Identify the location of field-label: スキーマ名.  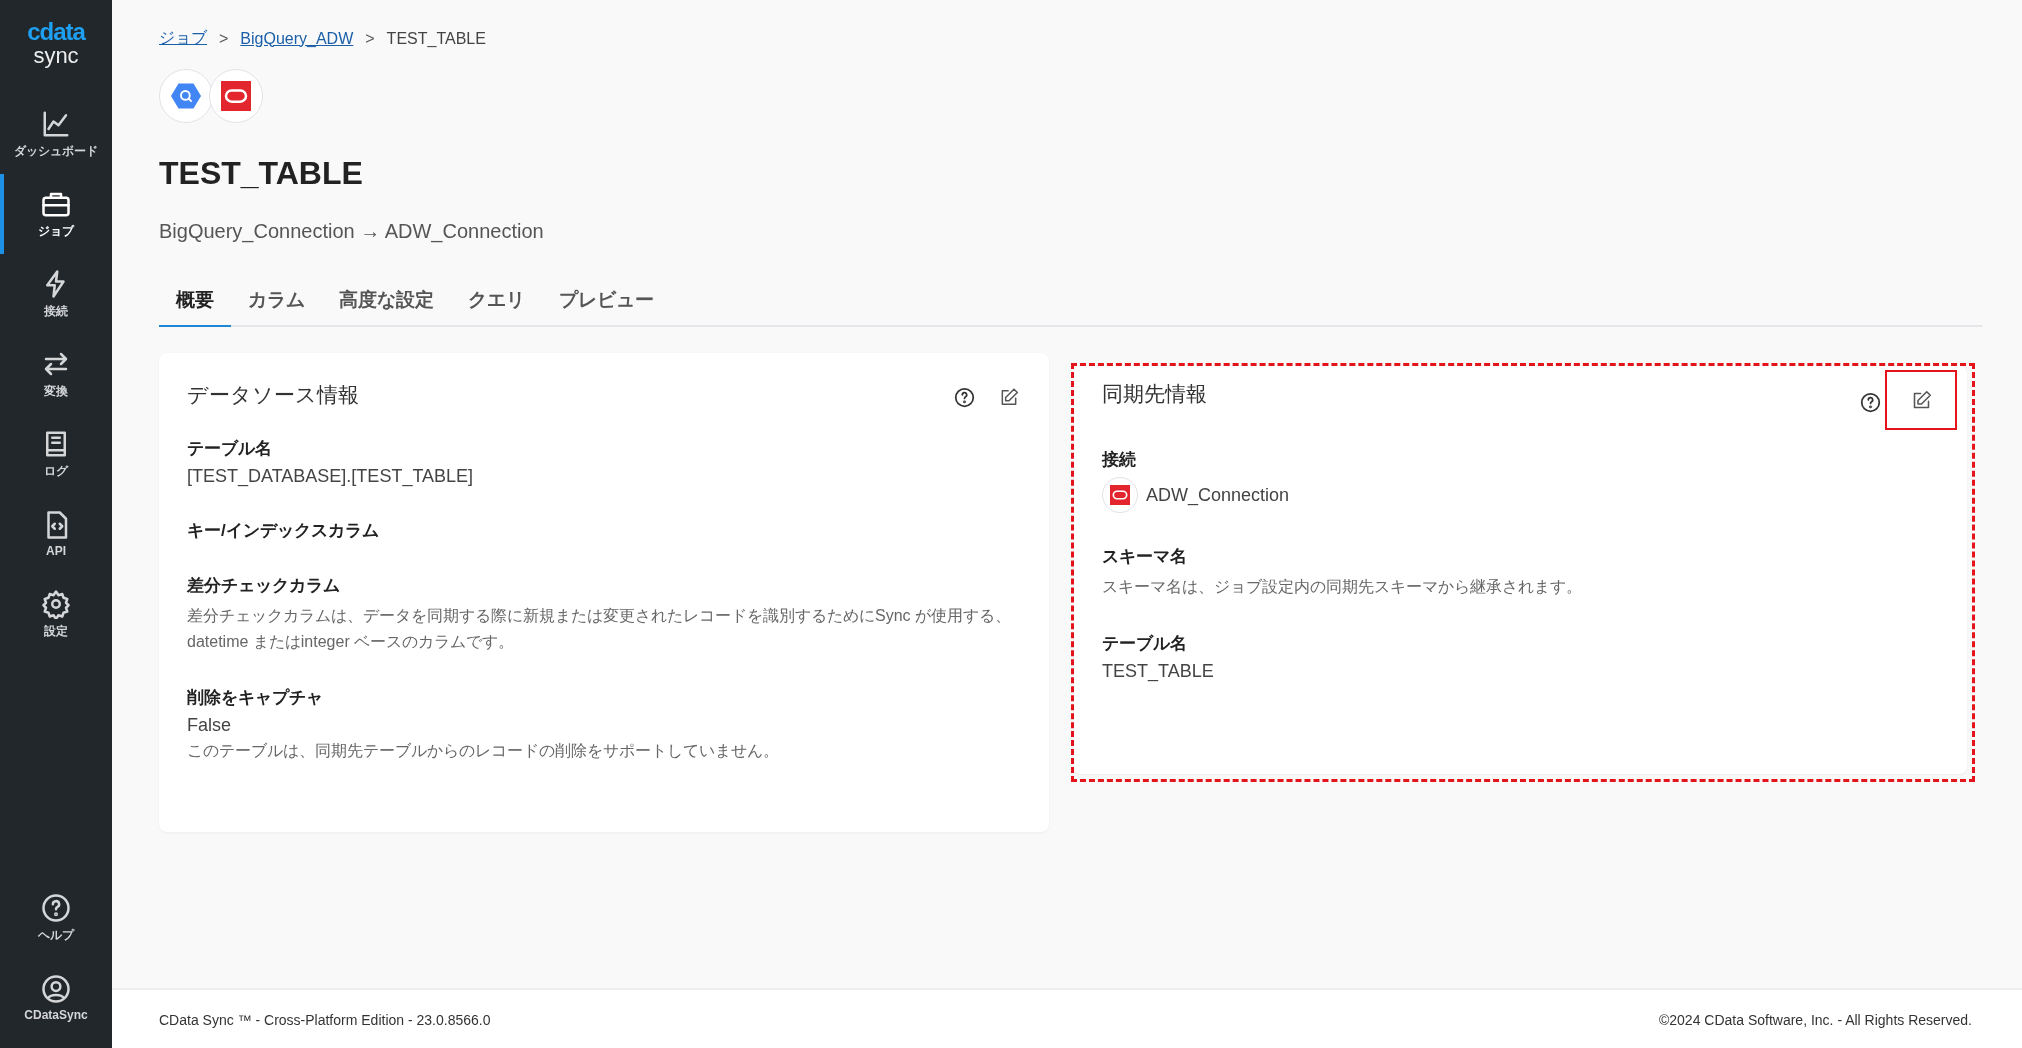
(1145, 557).